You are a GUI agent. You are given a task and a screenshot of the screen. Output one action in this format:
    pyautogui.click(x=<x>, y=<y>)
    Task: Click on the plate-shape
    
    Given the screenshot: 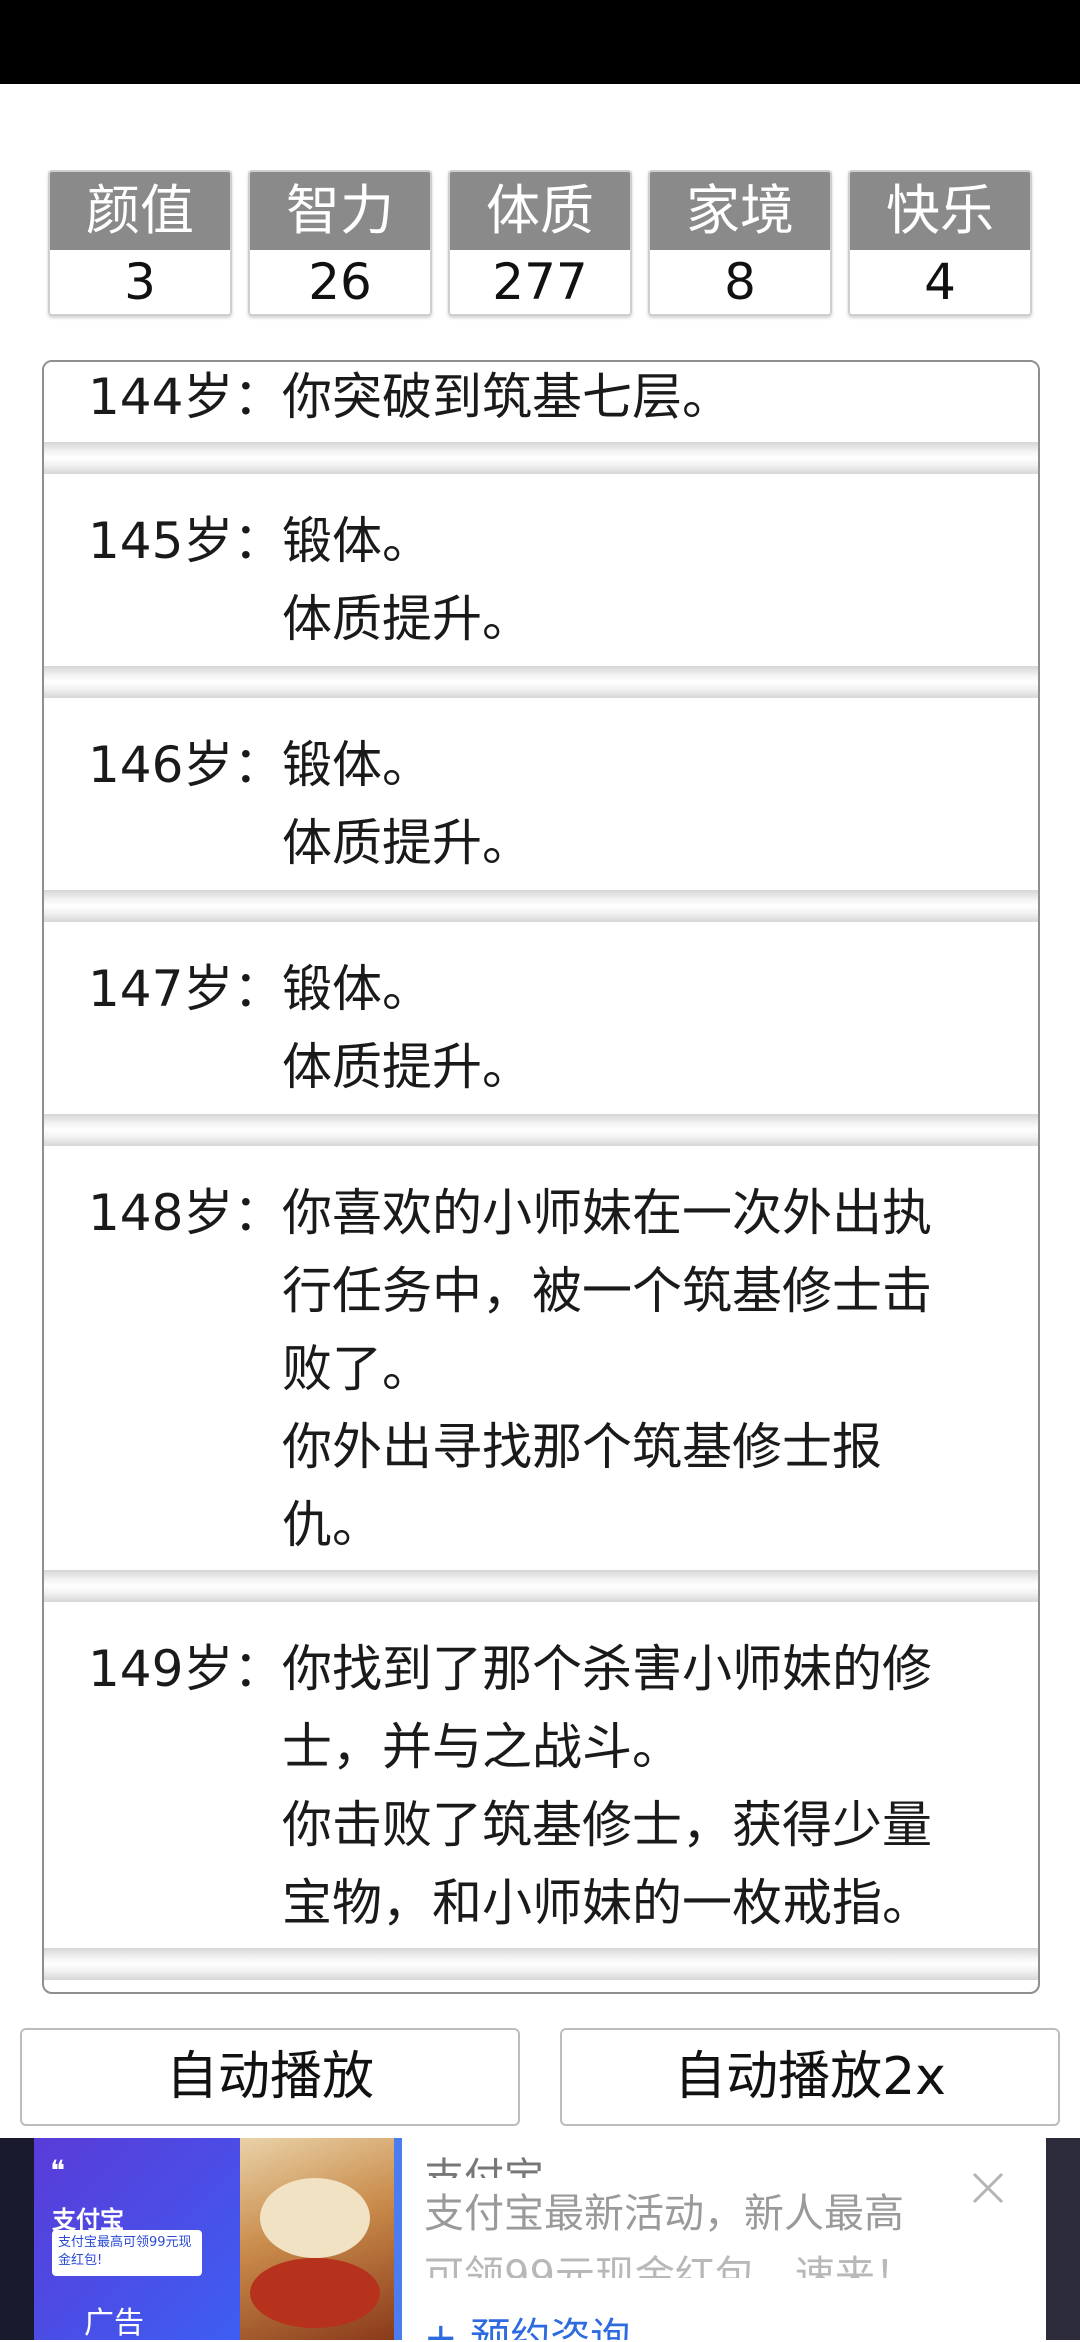 What is the action you would take?
    pyautogui.click(x=315, y=2218)
    